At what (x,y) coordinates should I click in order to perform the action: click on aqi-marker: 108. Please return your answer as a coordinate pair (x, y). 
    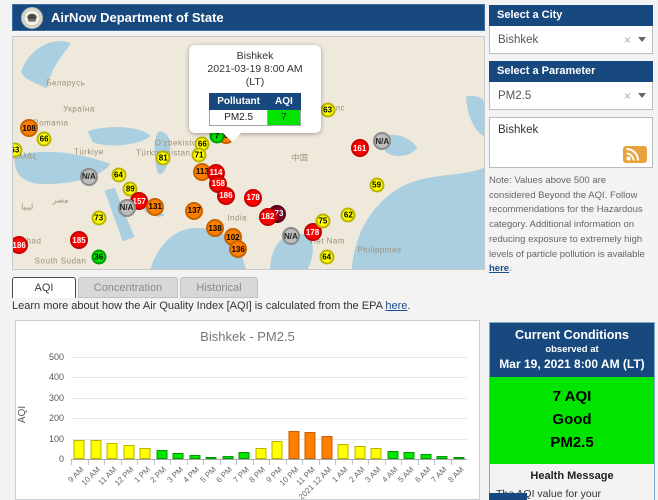
    Looking at the image, I should click on (29, 128).